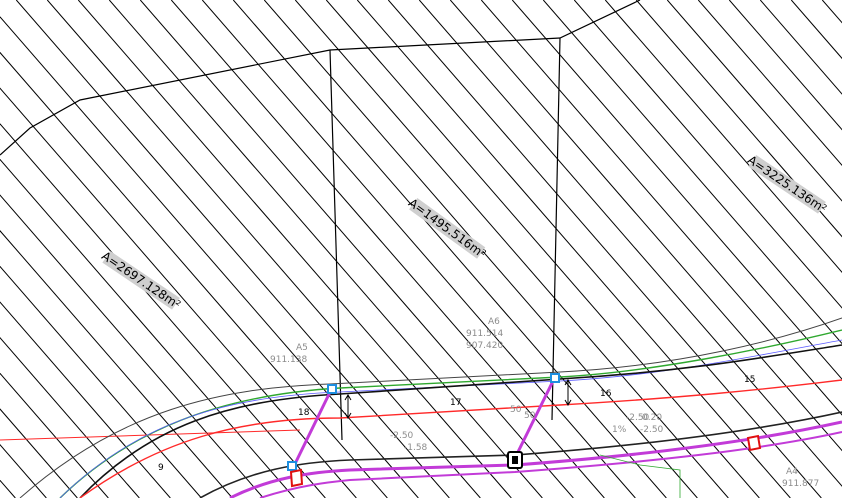  Describe the element at coordinates (494, 322) in the screenshot. I see `node-annotation: A6` at that location.